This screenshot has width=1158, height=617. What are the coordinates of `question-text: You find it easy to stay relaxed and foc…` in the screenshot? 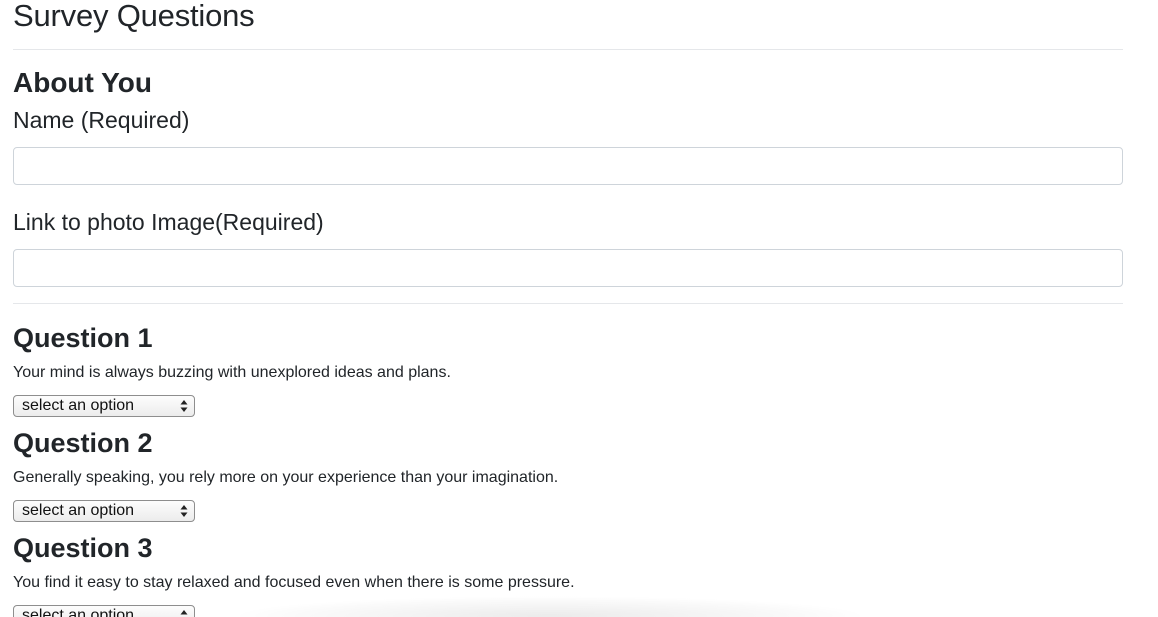 It's located at (294, 582).